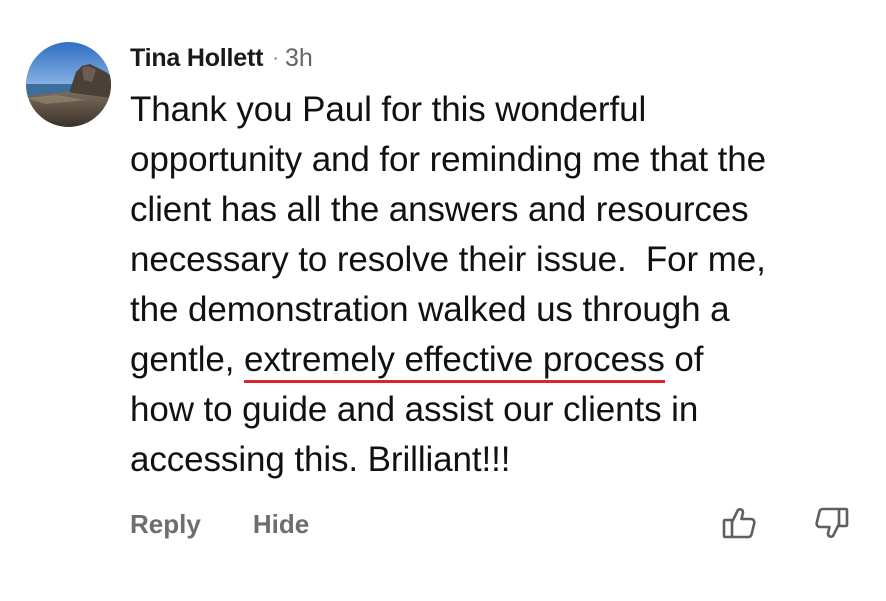 The width and height of the screenshot is (886, 601). What do you see at coordinates (414, 409) in the screenshot?
I see `comment-line: how to guide and assist our clients in` at bounding box center [414, 409].